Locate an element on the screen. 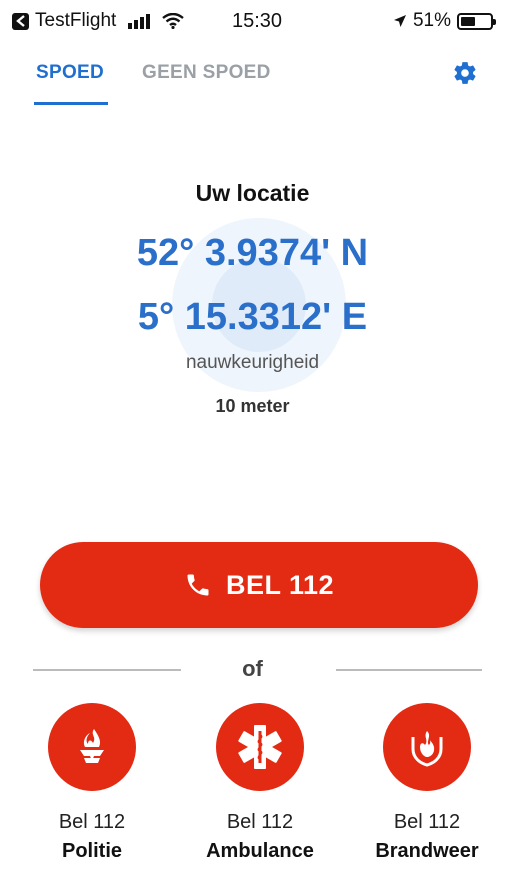 This screenshot has width=505, height=890. back-arrow-icon is located at coordinates (20, 21).